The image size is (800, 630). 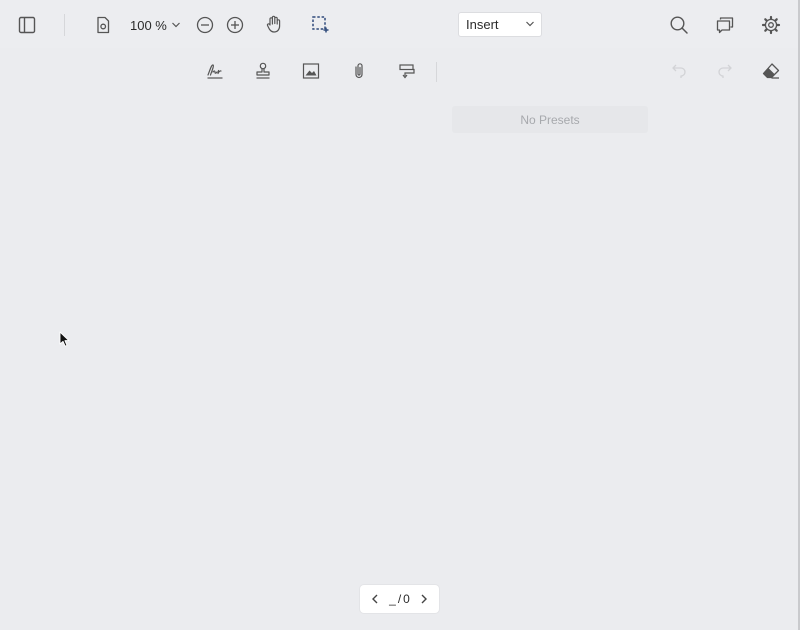 I want to click on zoom-in-icon, so click(x=235, y=25).